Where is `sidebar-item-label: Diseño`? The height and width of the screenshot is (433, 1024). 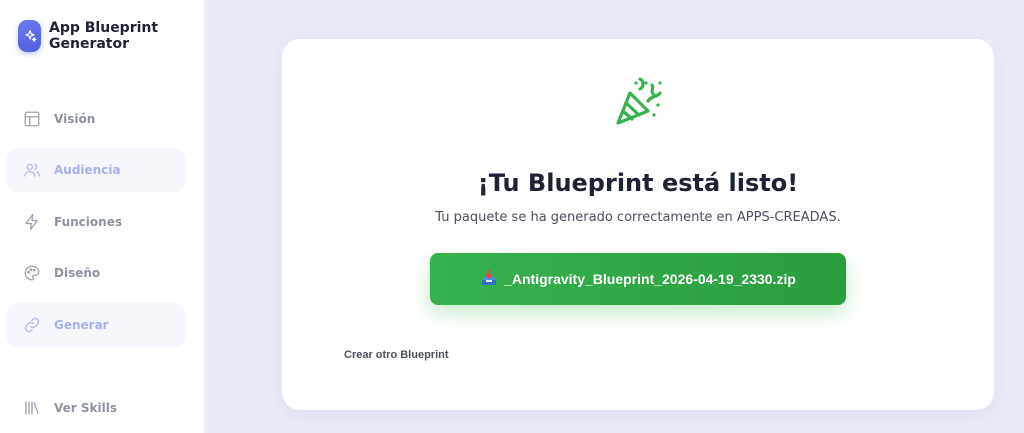 sidebar-item-label: Diseño is located at coordinates (77, 273).